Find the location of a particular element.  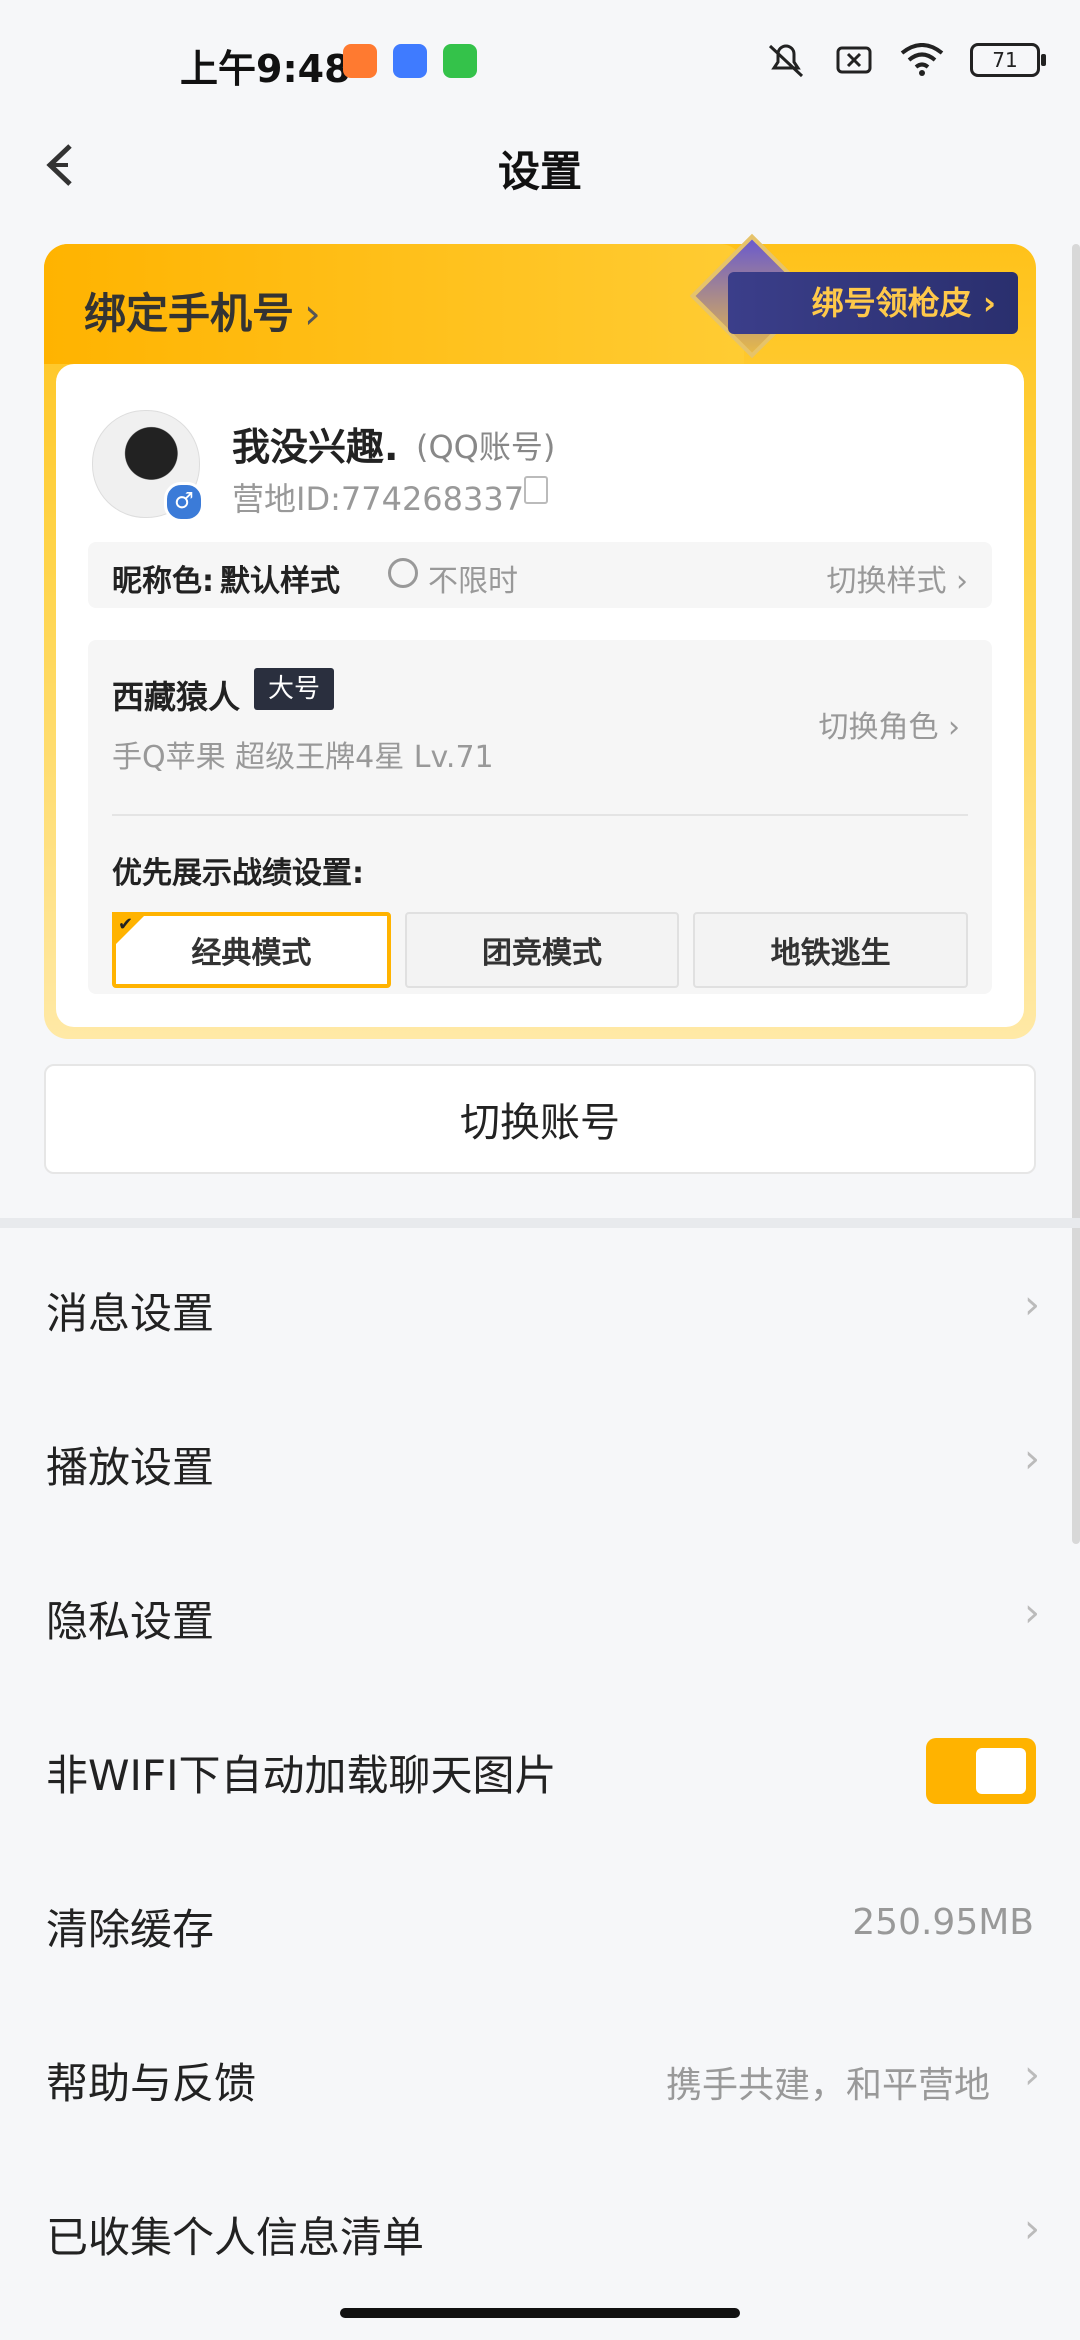

promo-label: 绑号领枪皮 is located at coordinates (891, 303).